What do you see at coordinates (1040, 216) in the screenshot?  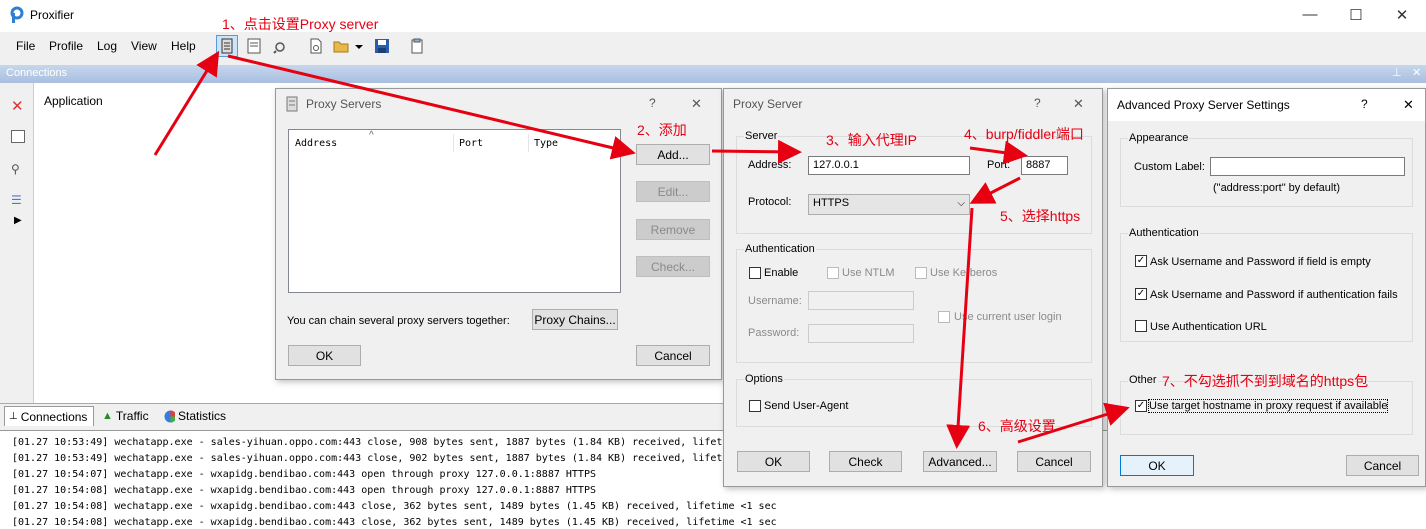 I see `annotation-step-5: 5、选择https` at bounding box center [1040, 216].